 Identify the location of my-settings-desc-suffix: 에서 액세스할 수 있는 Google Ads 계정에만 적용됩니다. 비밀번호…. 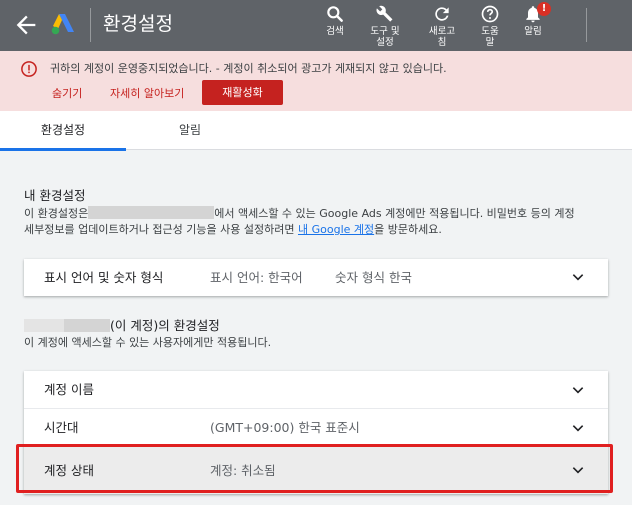
(394, 213).